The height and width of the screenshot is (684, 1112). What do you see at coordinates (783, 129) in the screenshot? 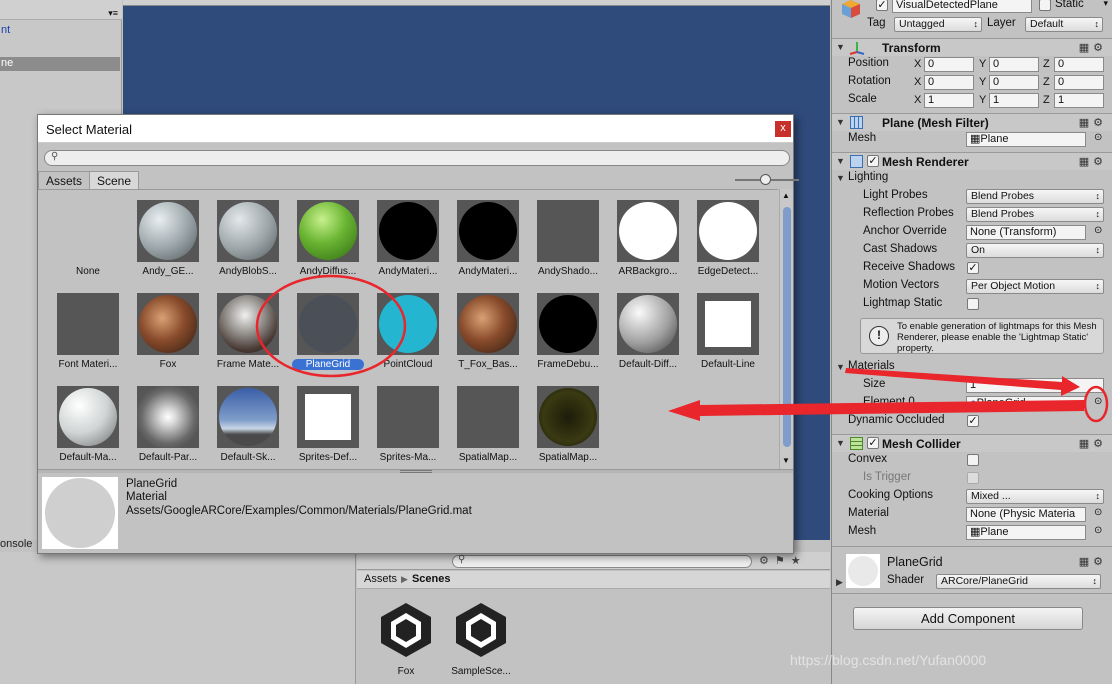
I see `close-button: x` at bounding box center [783, 129].